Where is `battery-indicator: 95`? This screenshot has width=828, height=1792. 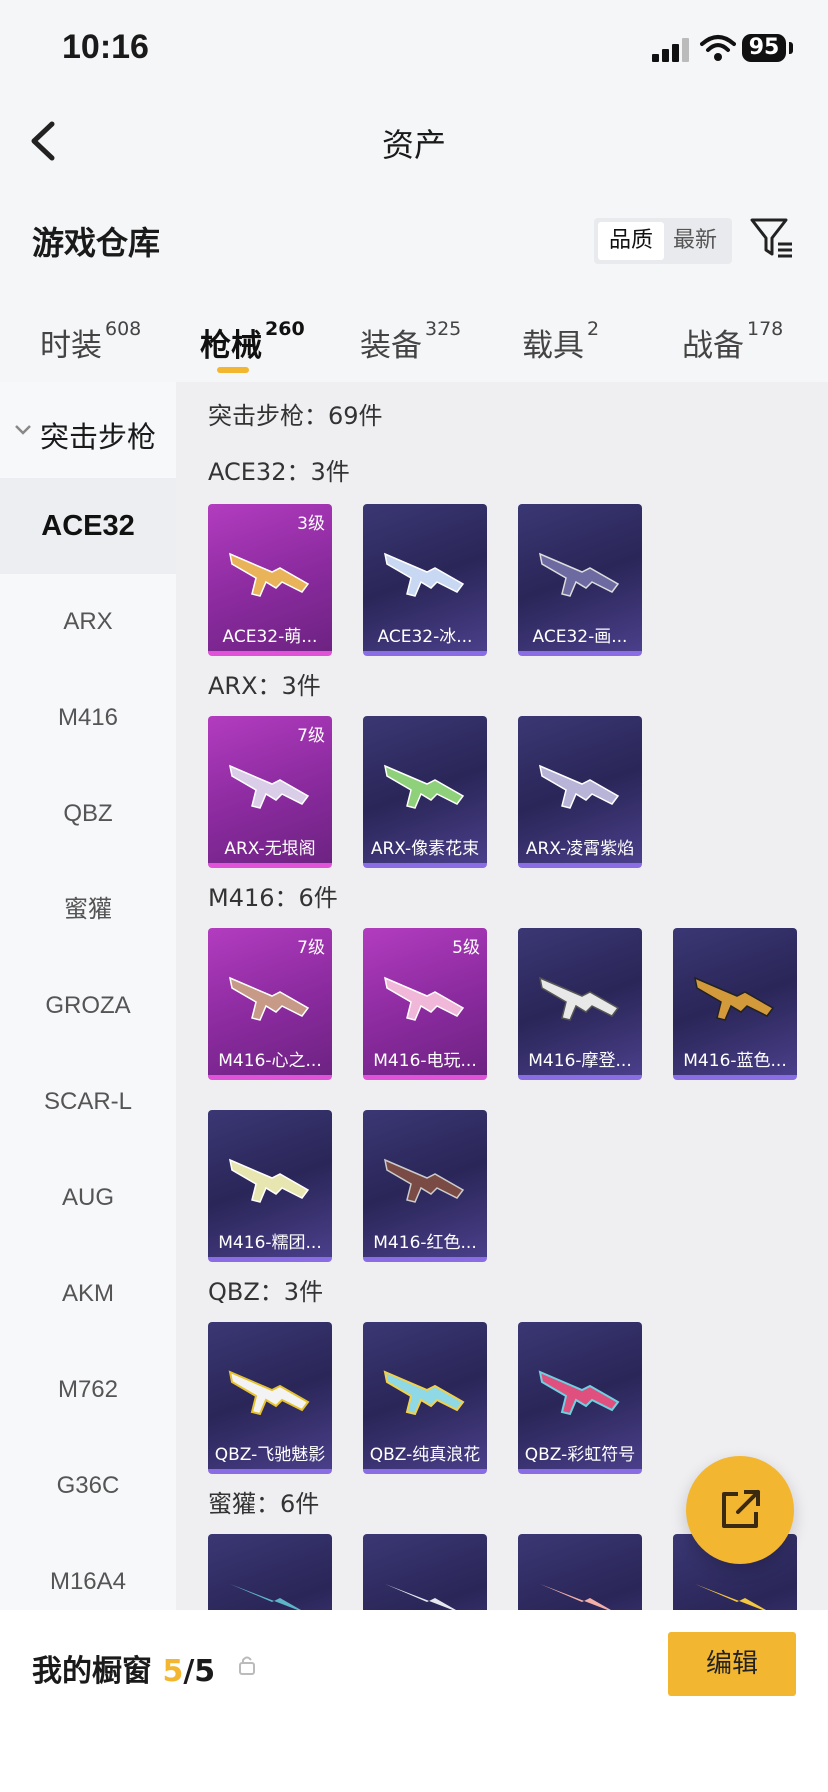
battery-indicator: 95 is located at coordinates (764, 48).